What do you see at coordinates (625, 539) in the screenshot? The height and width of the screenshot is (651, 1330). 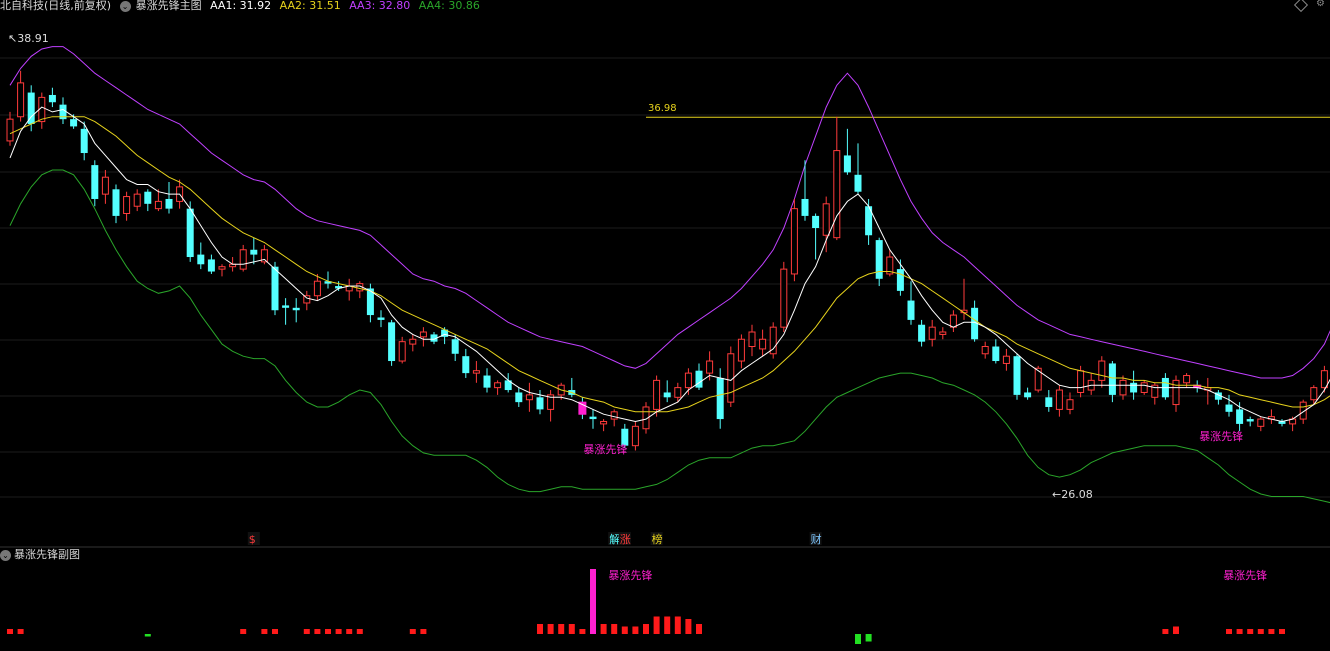 I see `event-marker: 涨` at bounding box center [625, 539].